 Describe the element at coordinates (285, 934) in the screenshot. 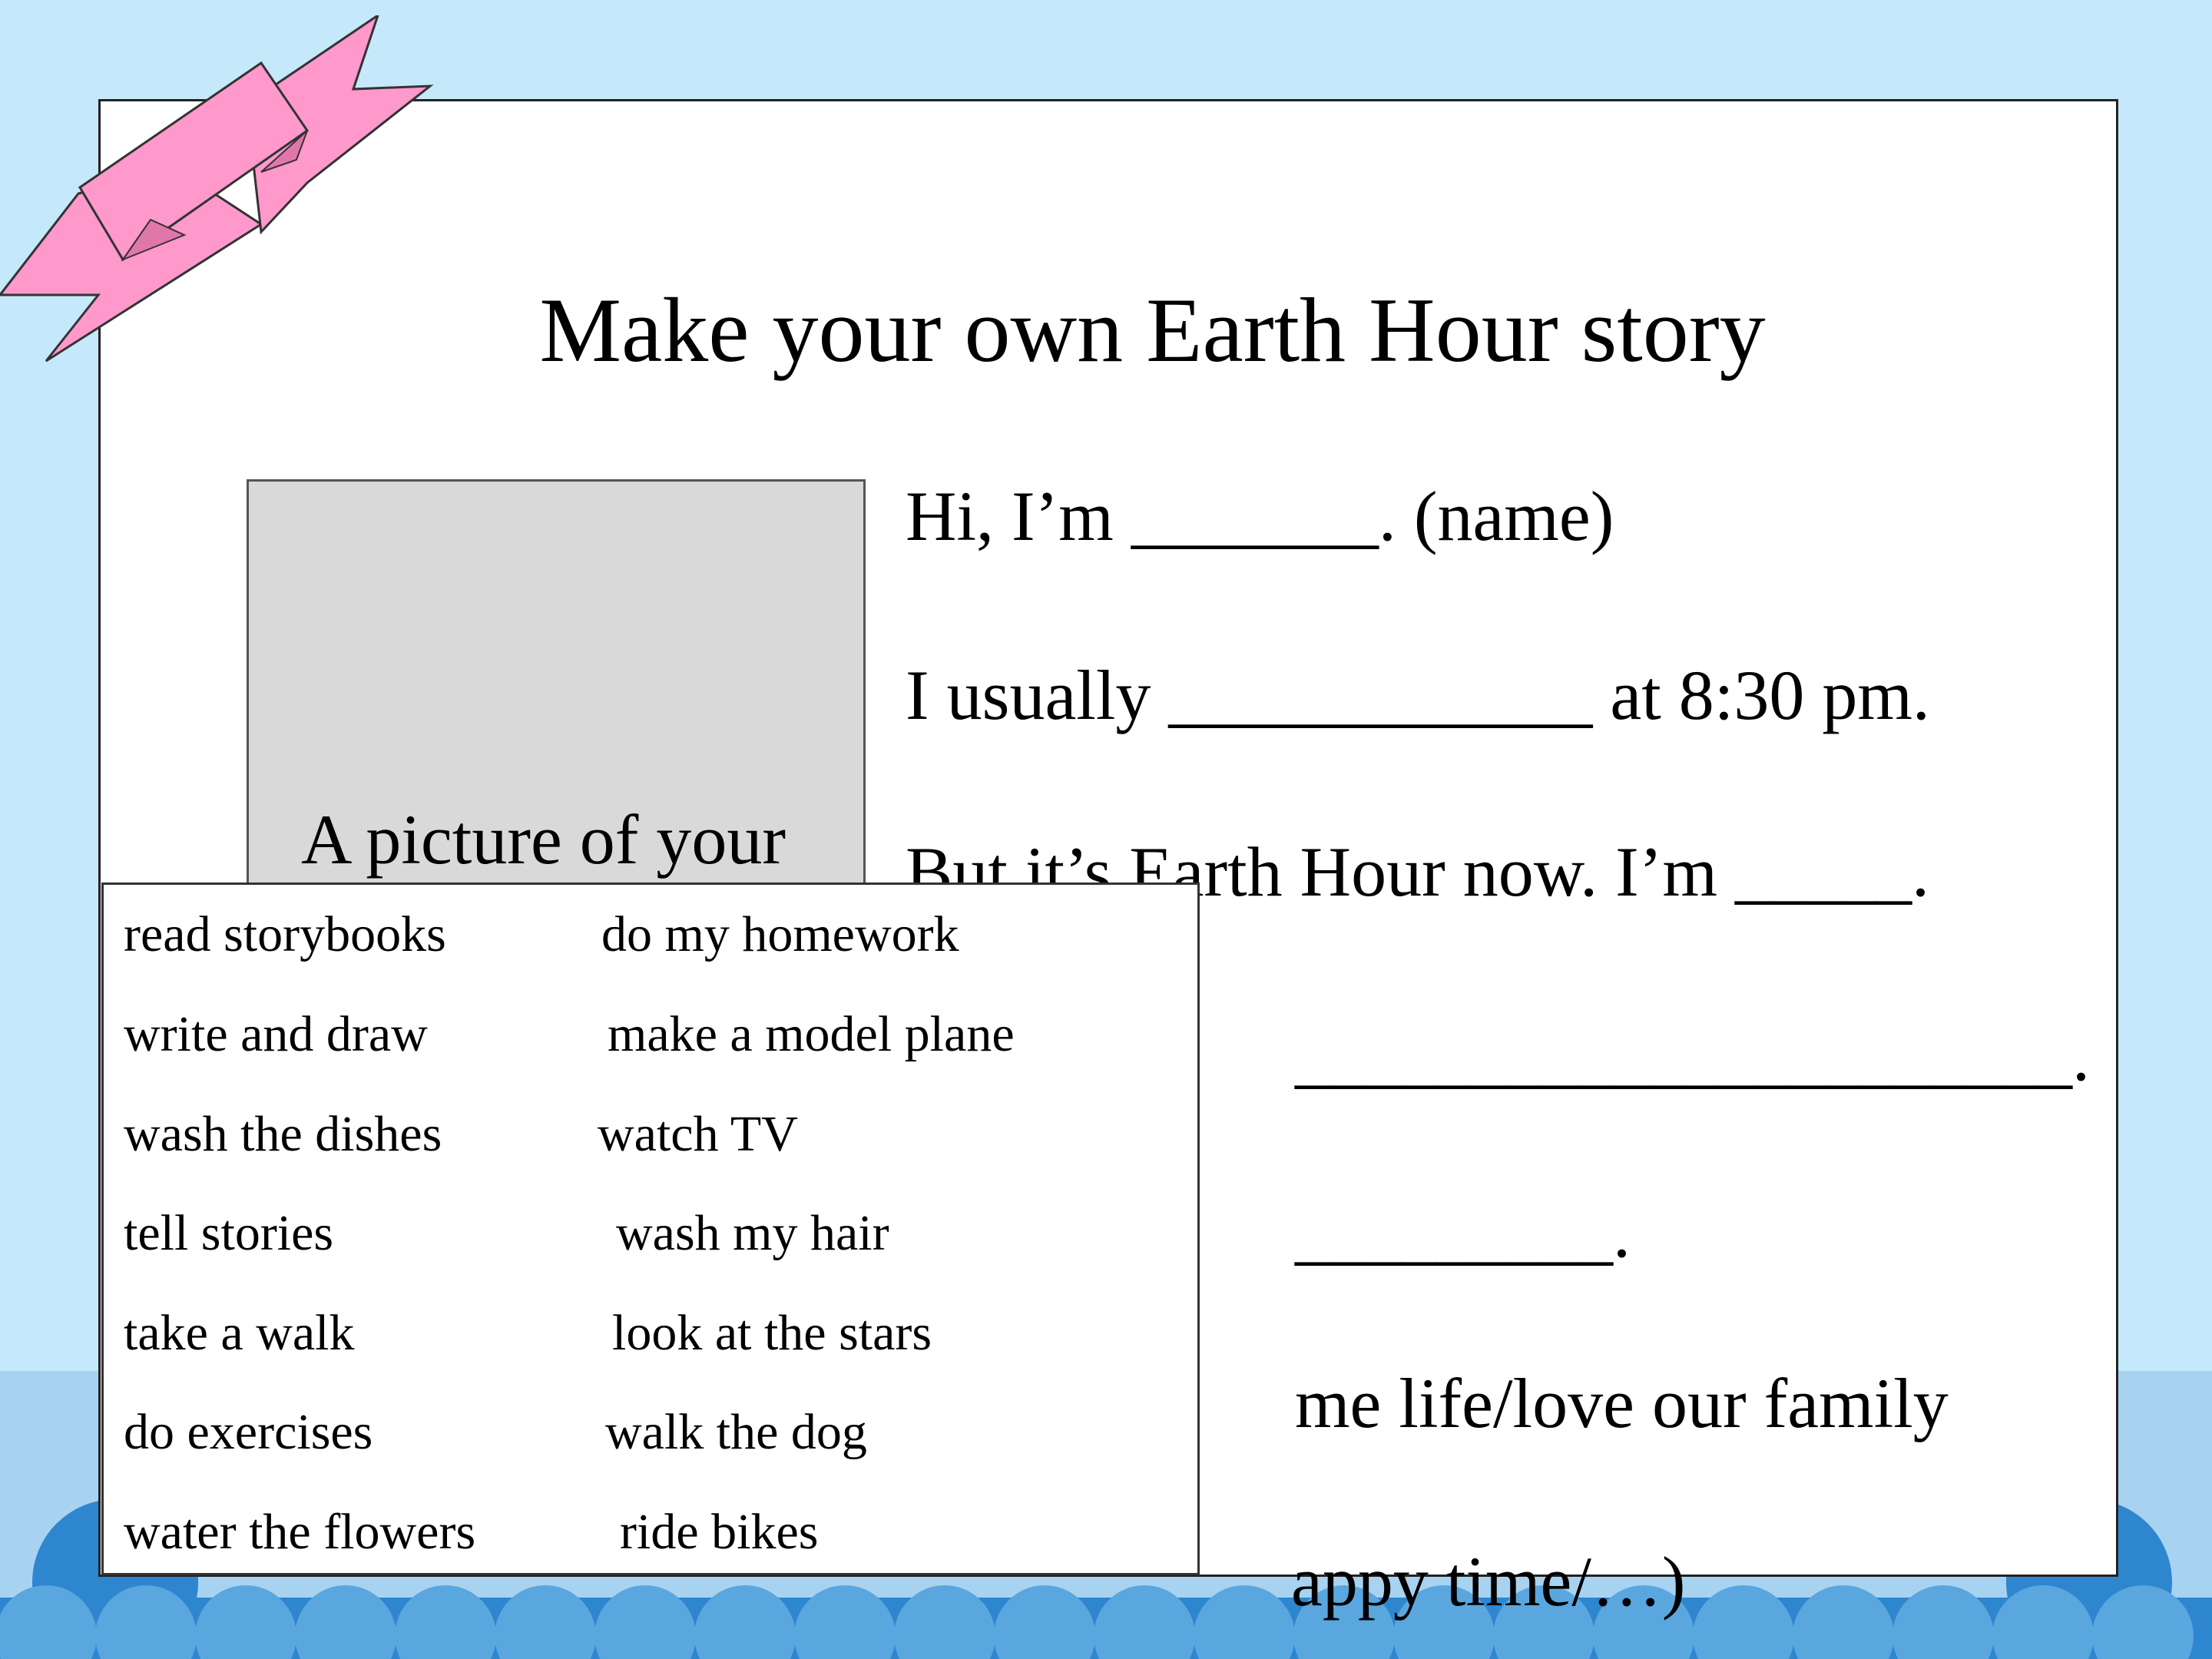

I see `word-bank-item: read storybooks` at that location.